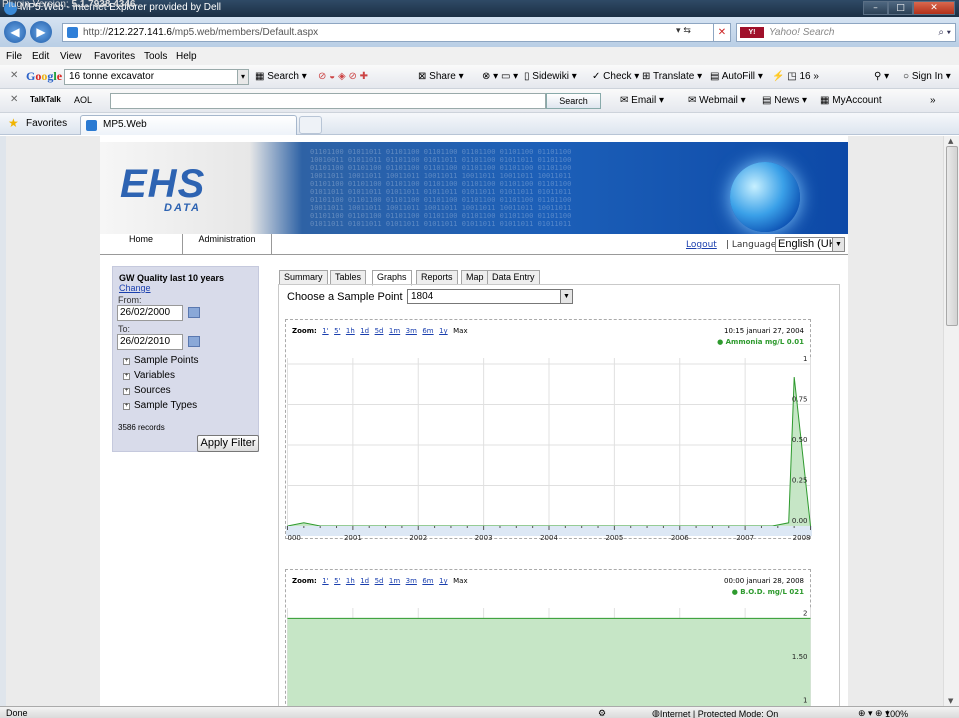 The width and height of the screenshot is (959, 718). Describe the element at coordinates (784, 100) in the screenshot. I see `news-button: ▤ News ▾` at that location.